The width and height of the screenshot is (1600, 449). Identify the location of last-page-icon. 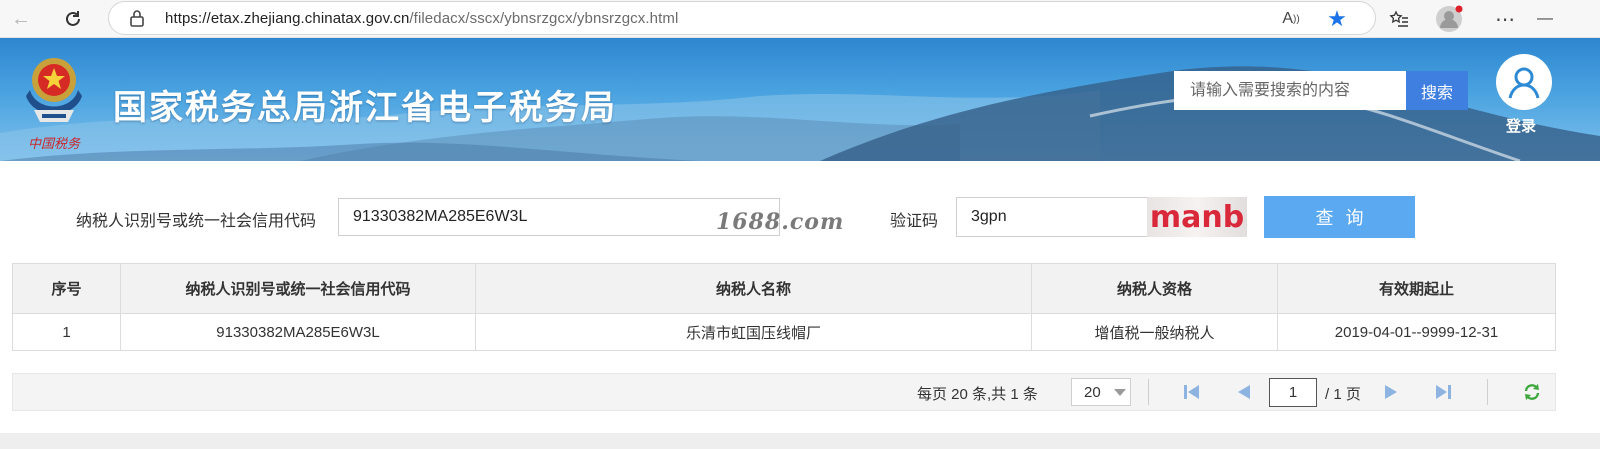
(1443, 392).